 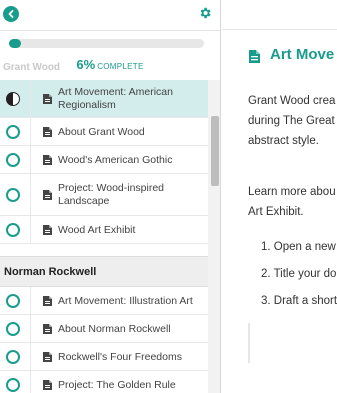 I want to click on lesson-item-american-regionalism: Art Movement: American Regionalism, so click(x=104, y=99).